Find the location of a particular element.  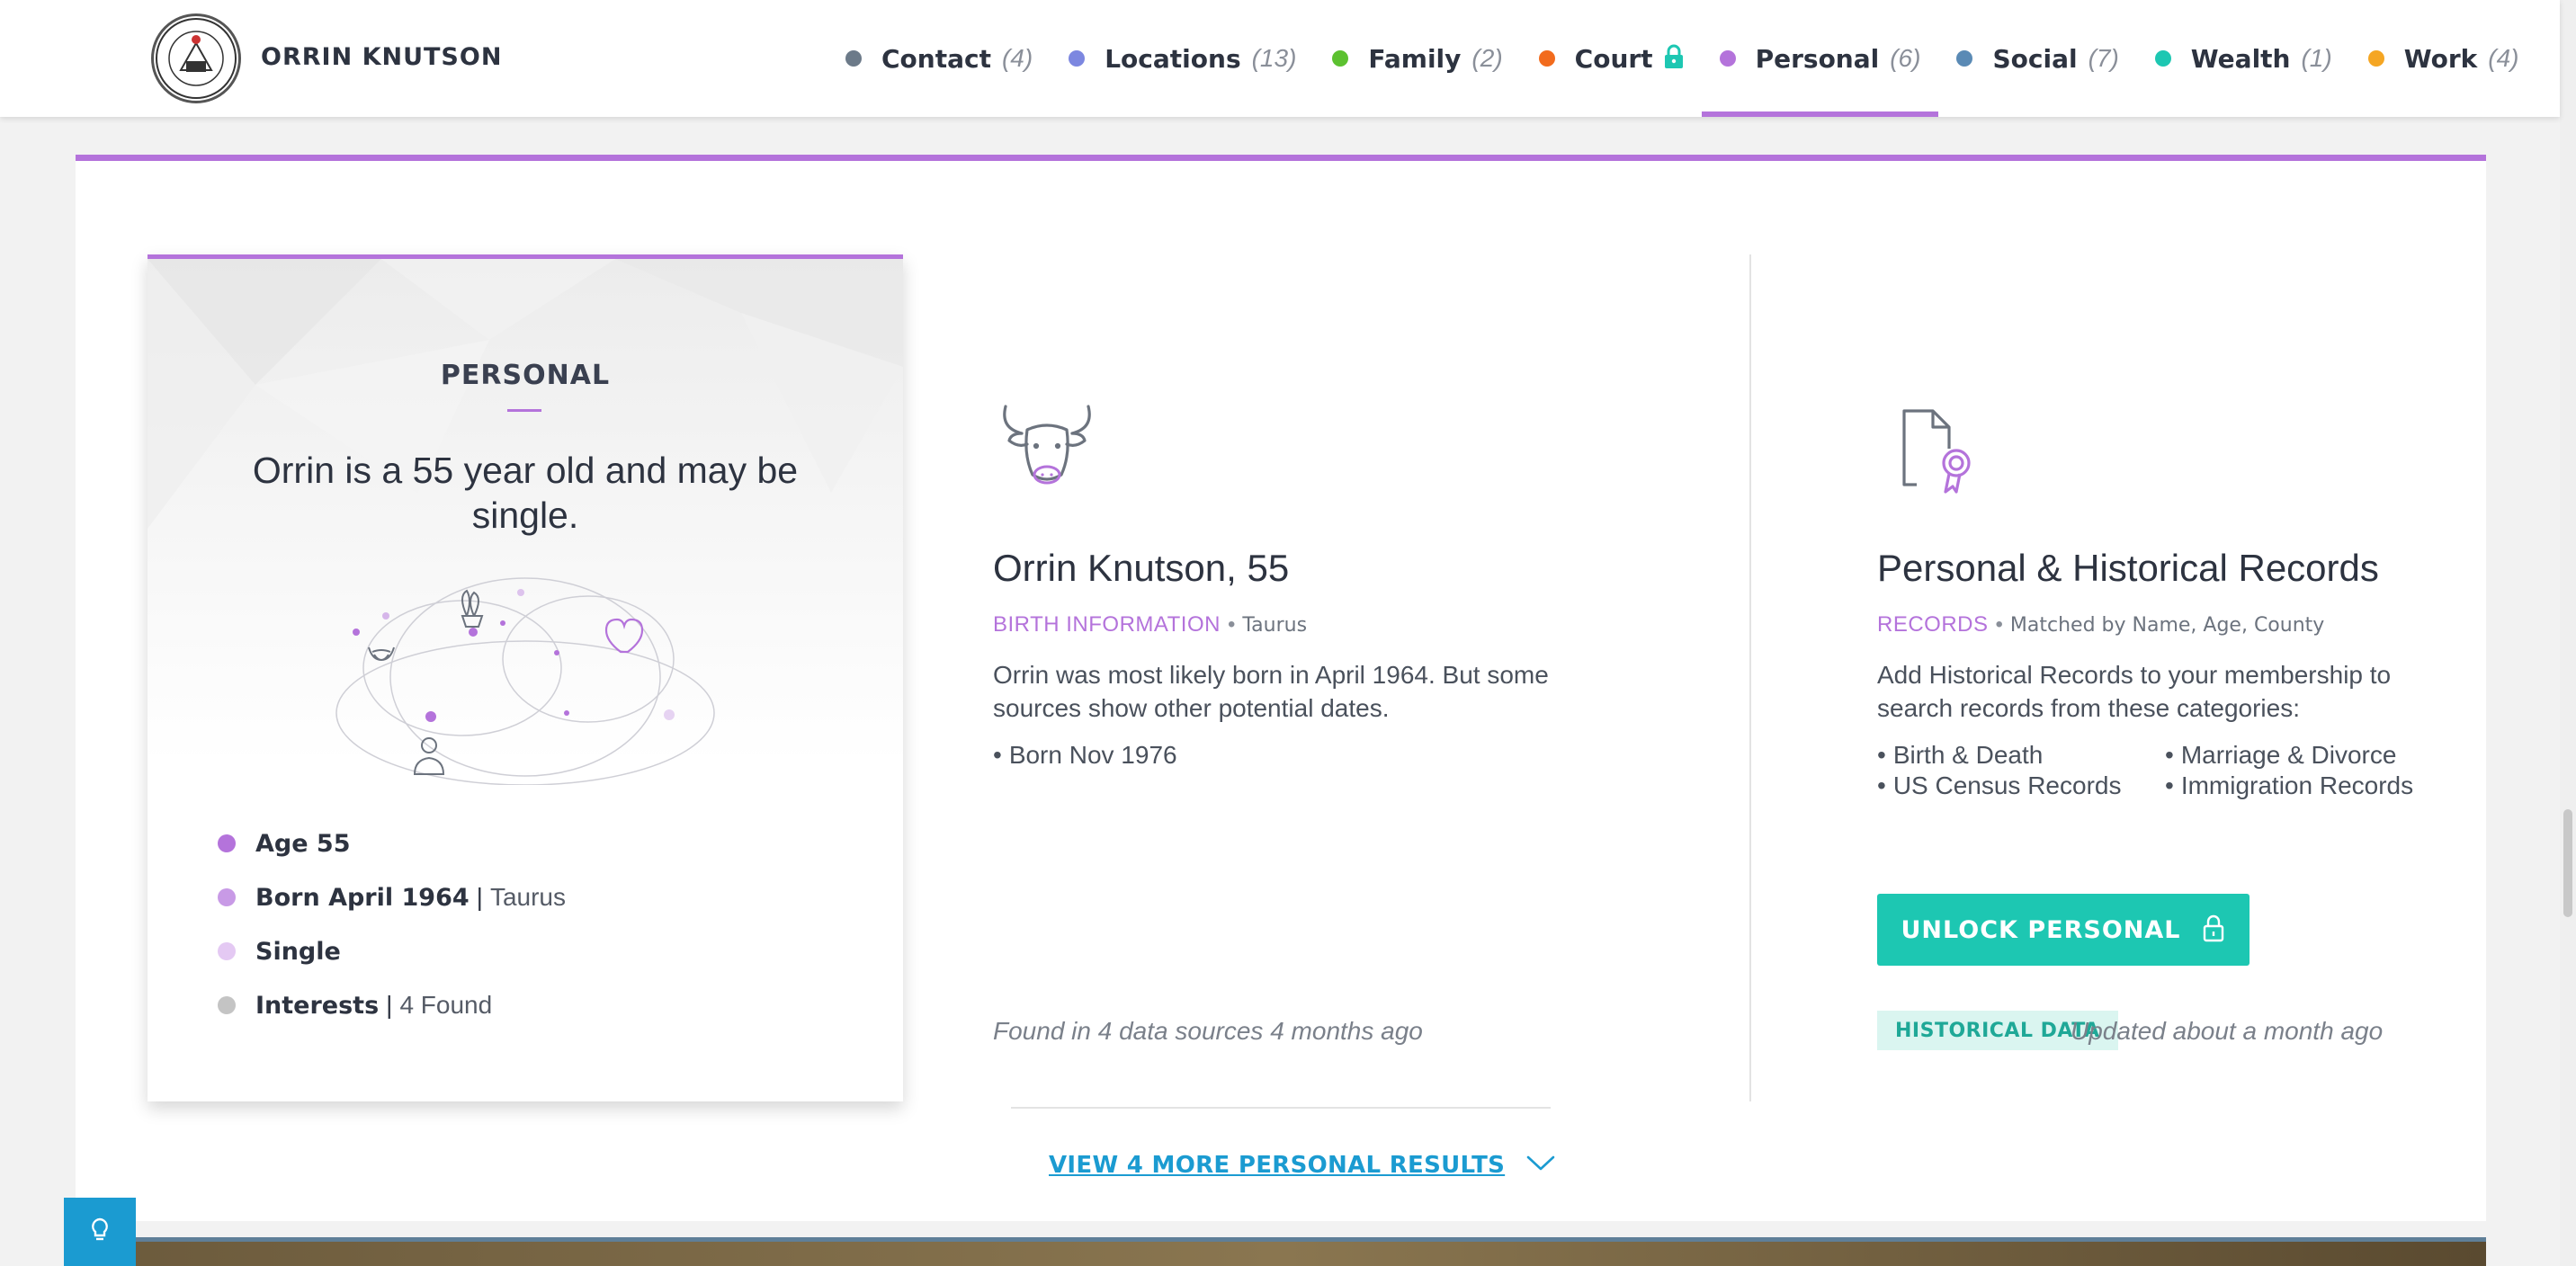

list-item: Marriage & Divorce is located at coordinates (2309, 755).